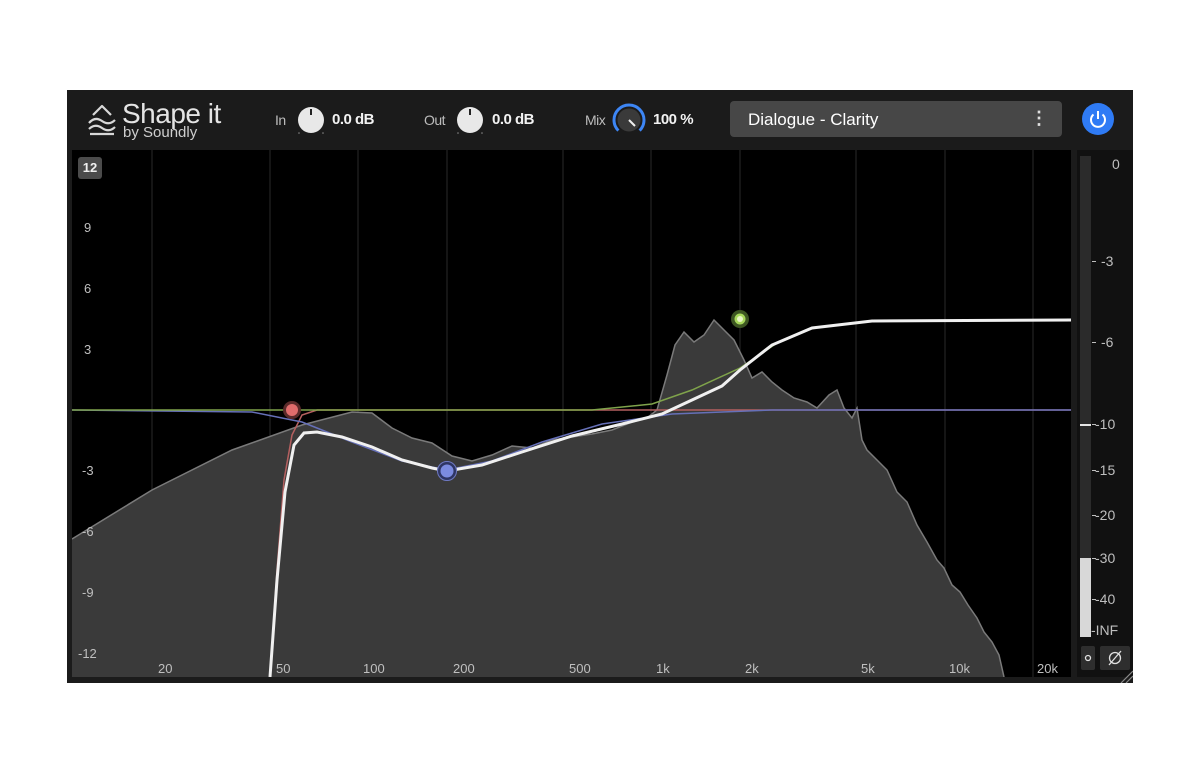 This screenshot has height=774, width=1200. What do you see at coordinates (1105, 515) in the screenshot?
I see `meter-label-minus-20: -20` at bounding box center [1105, 515].